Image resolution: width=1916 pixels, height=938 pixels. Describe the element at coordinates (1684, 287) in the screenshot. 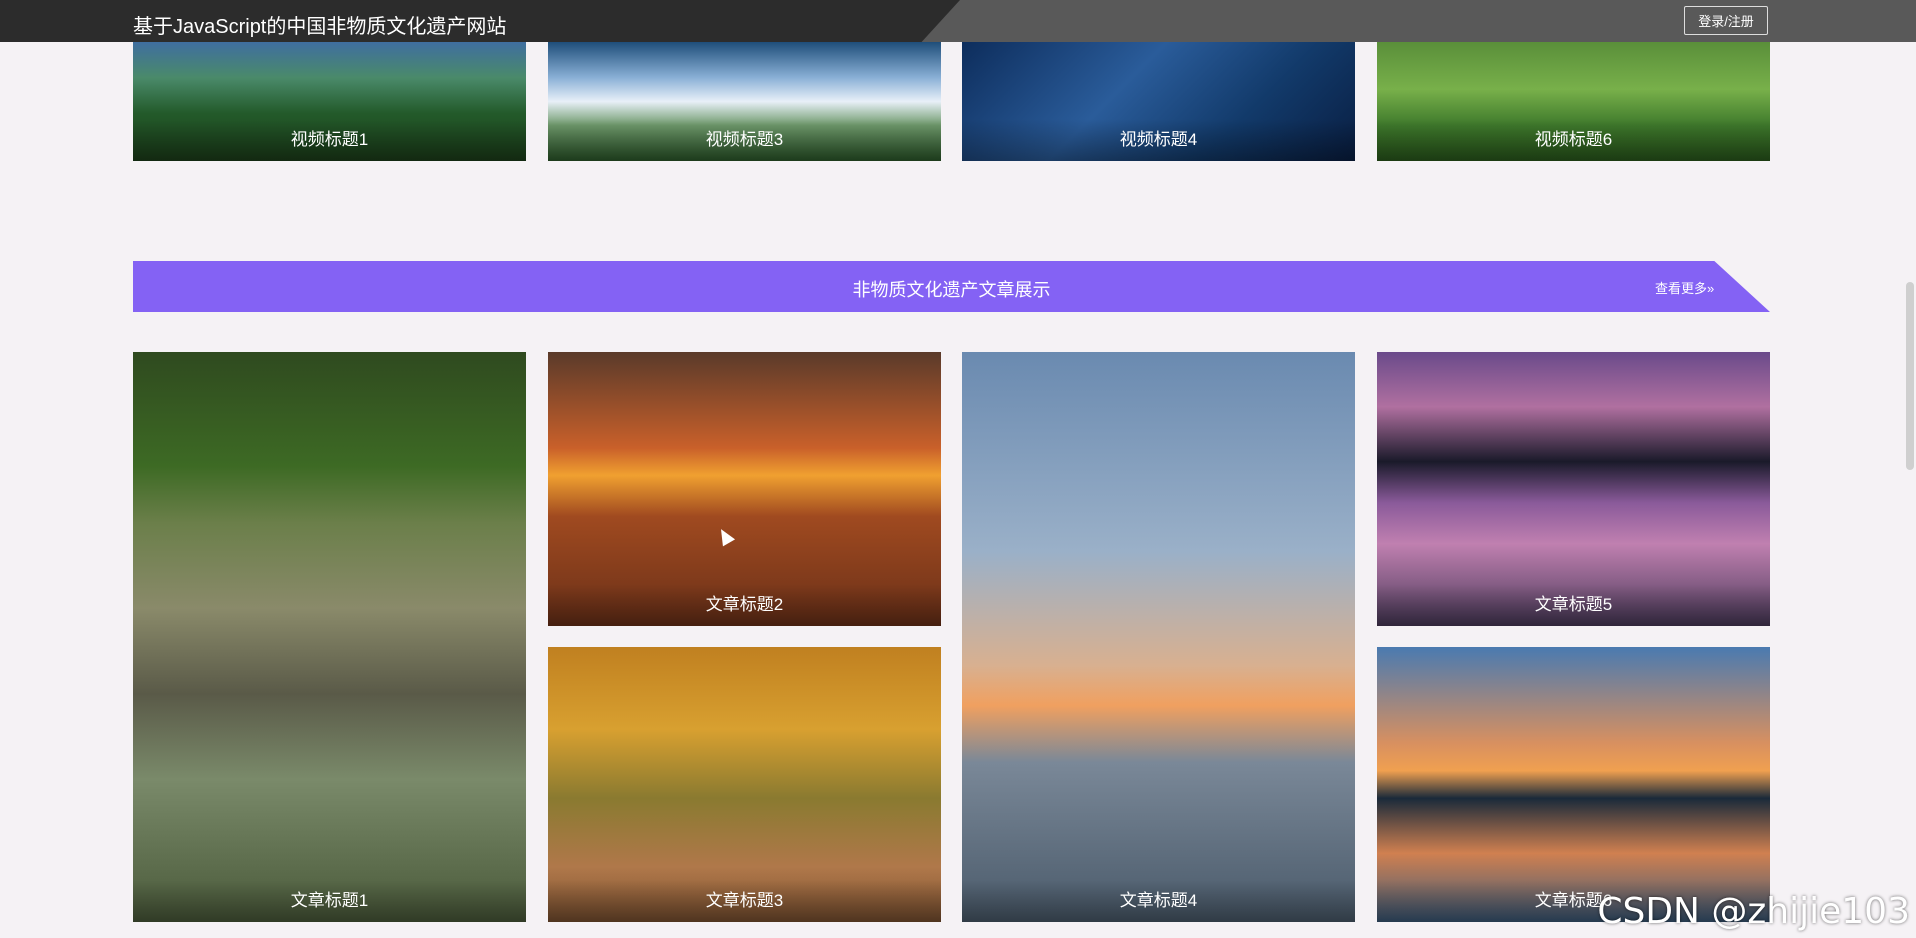

I see `view-more-link: 查看更多»` at that location.